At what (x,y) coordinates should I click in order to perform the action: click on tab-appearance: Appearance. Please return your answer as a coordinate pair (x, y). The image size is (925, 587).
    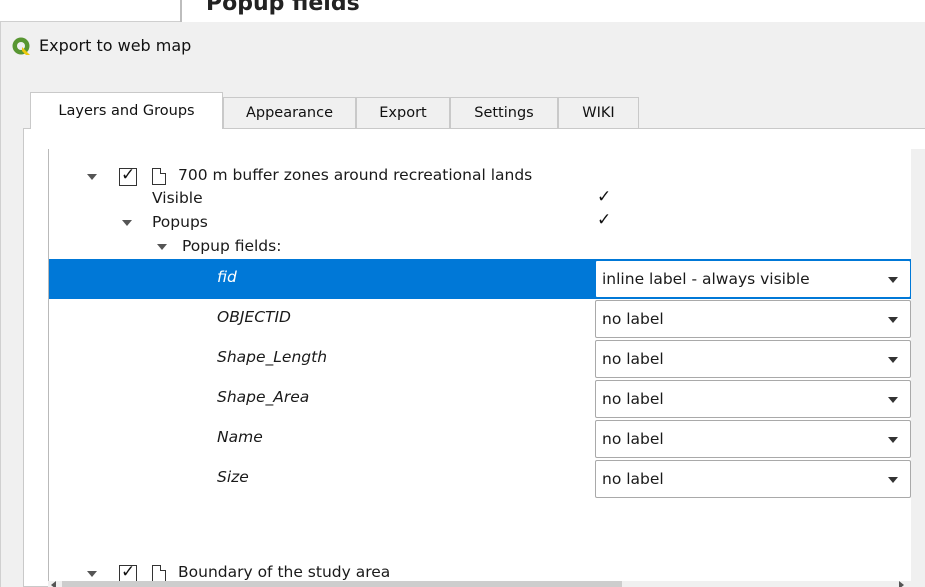
    Looking at the image, I should click on (289, 112).